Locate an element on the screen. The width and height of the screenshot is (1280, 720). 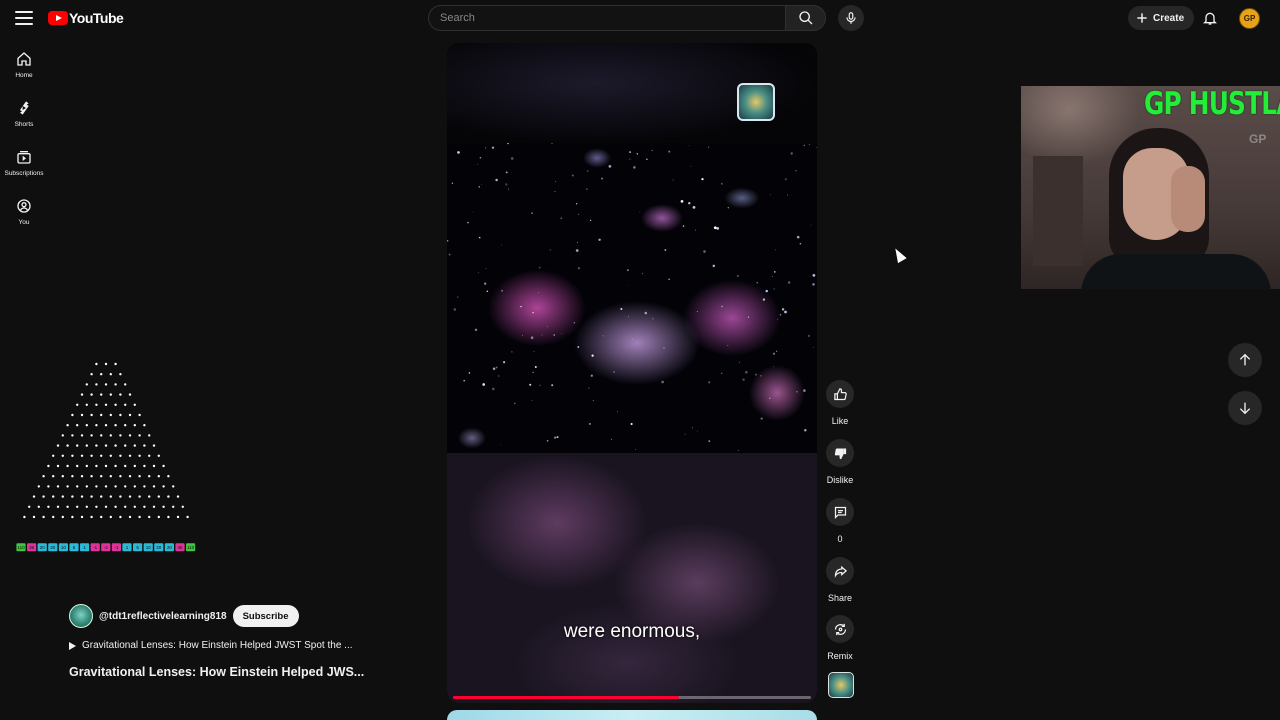
notifications-button is located at coordinates (1210, 18).